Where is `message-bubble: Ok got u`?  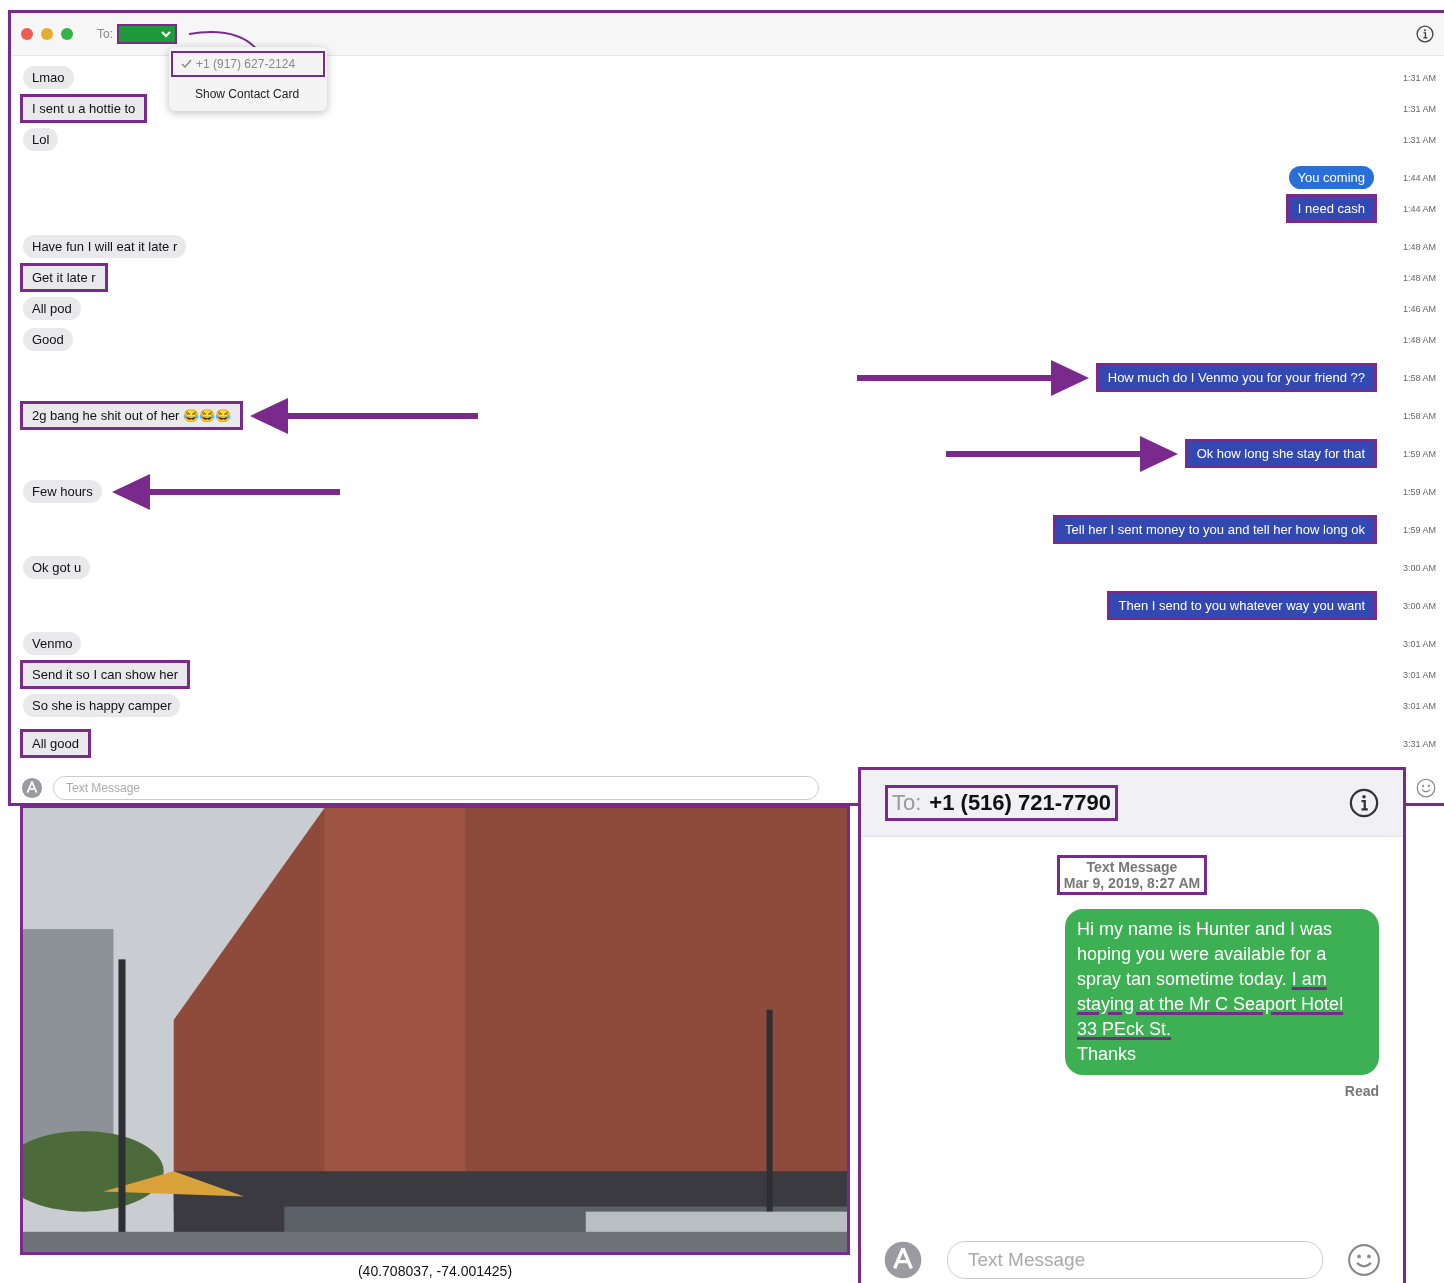 message-bubble: Ok got u is located at coordinates (57, 567).